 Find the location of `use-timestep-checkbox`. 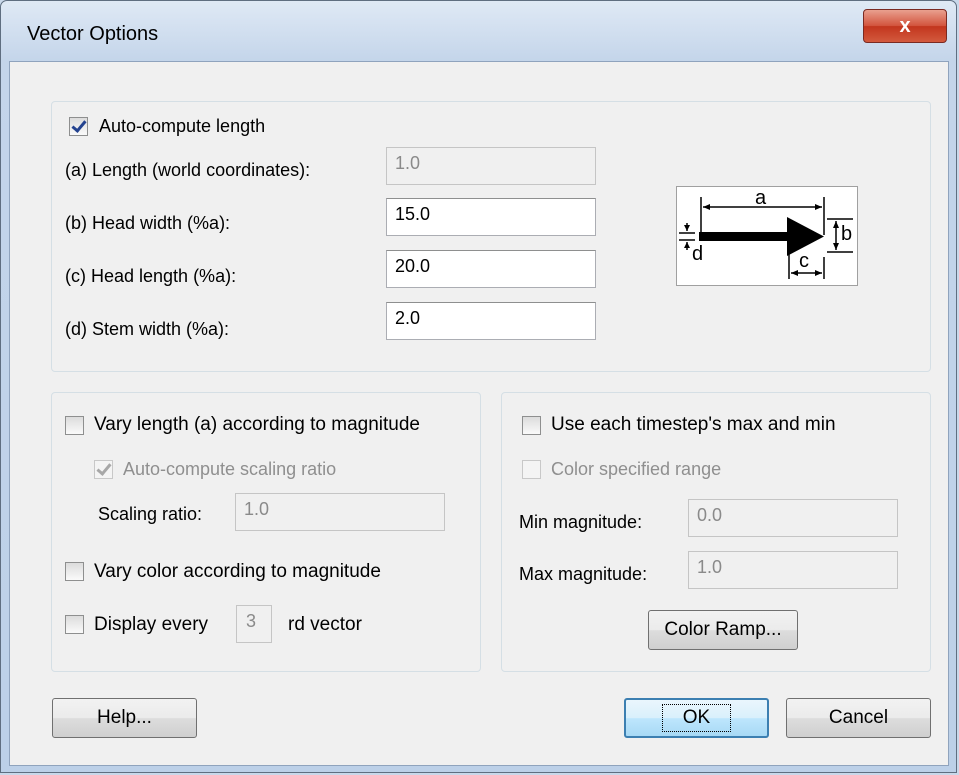

use-timestep-checkbox is located at coordinates (531, 425).